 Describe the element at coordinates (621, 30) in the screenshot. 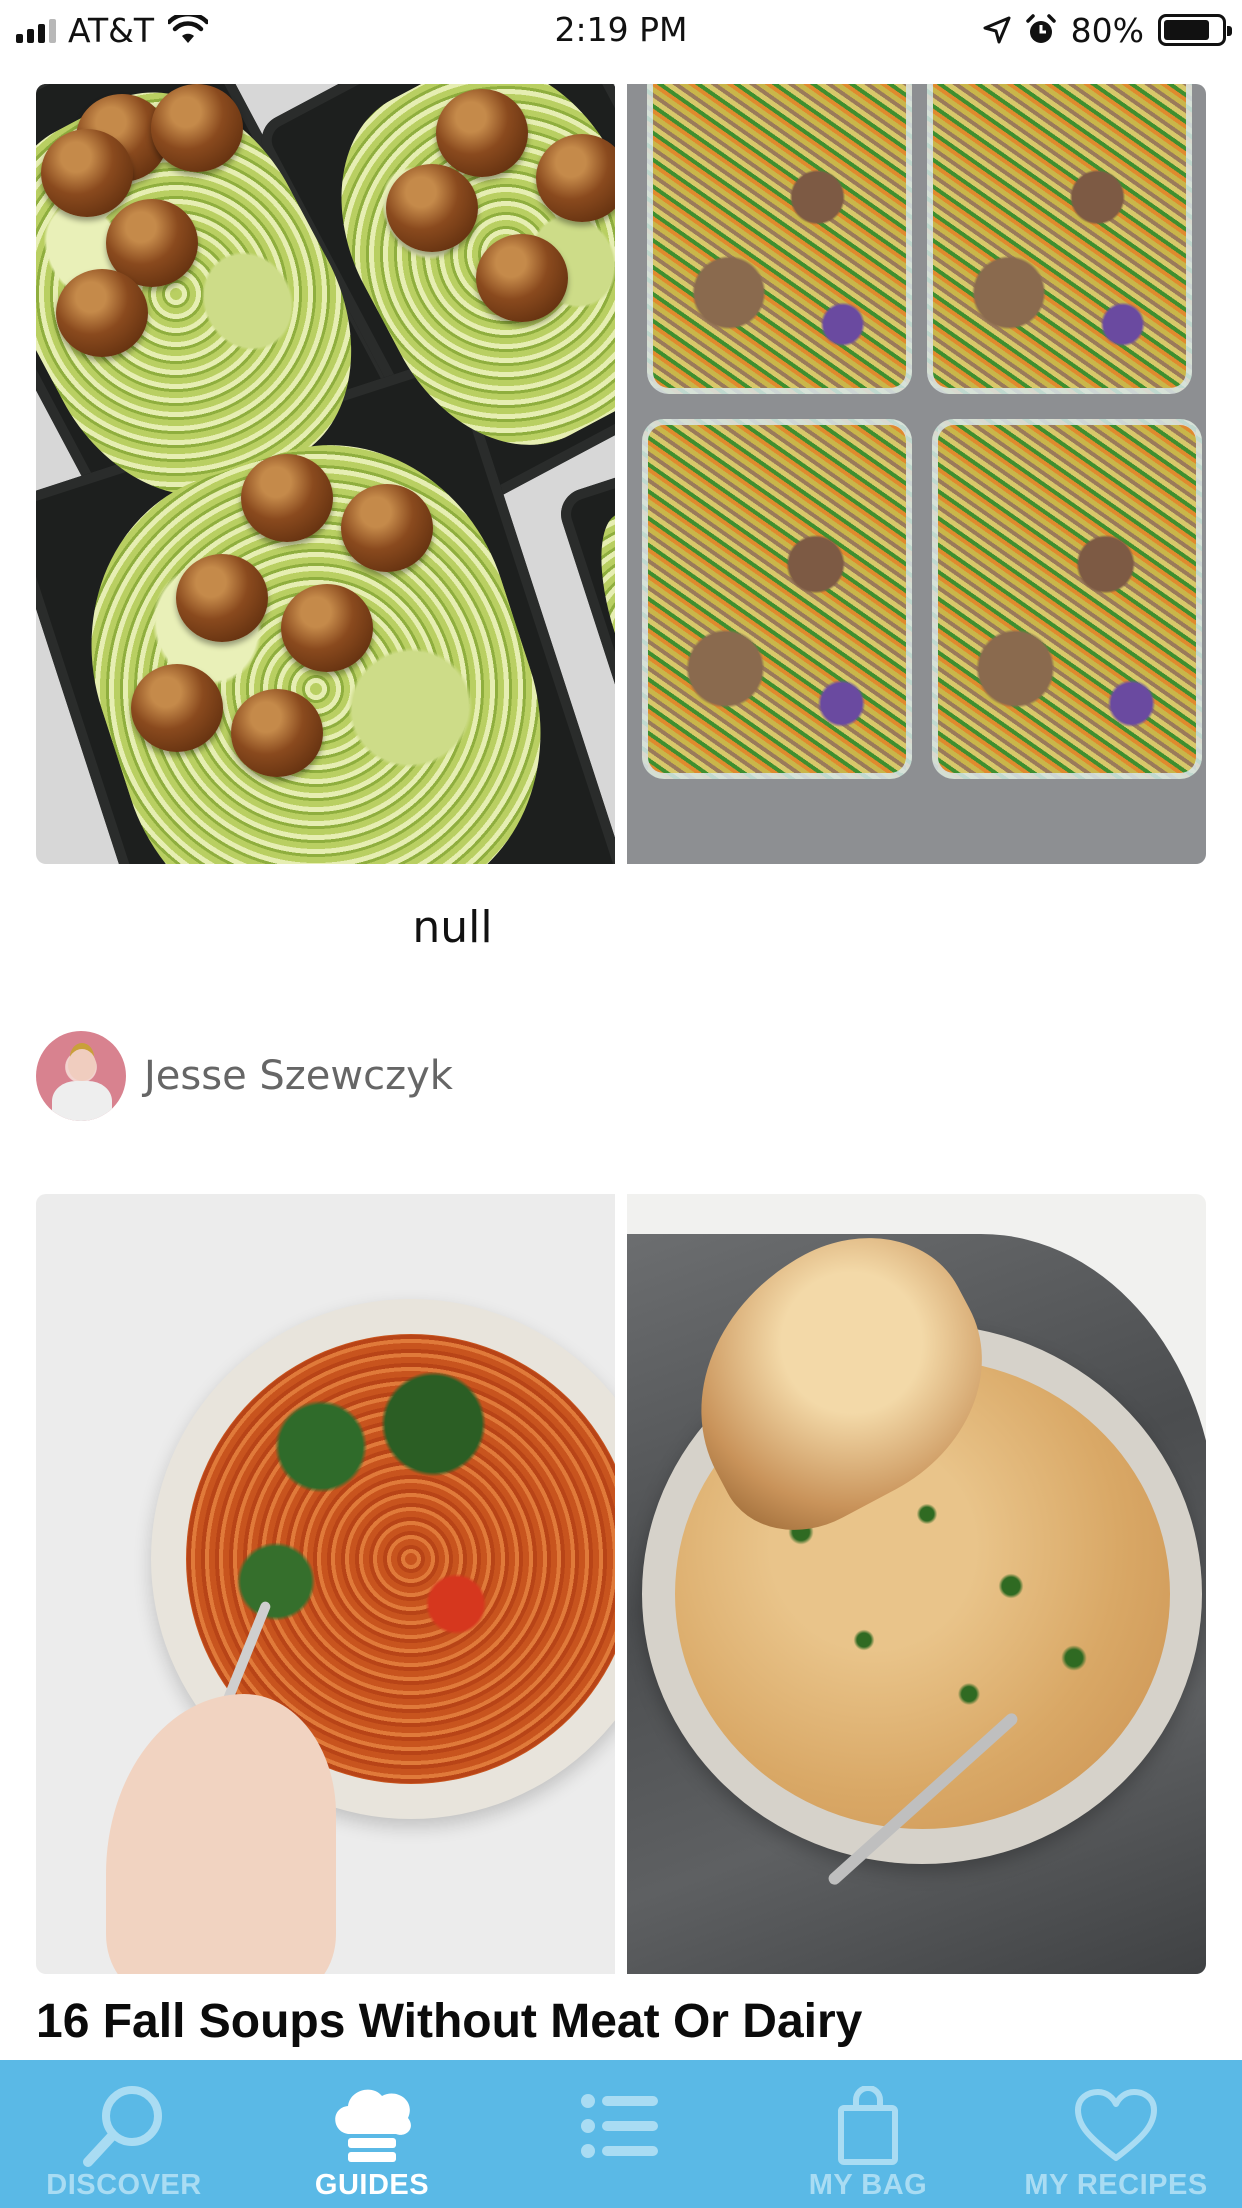

I see `status-bar: AT&T 2:19 PM 80%` at that location.